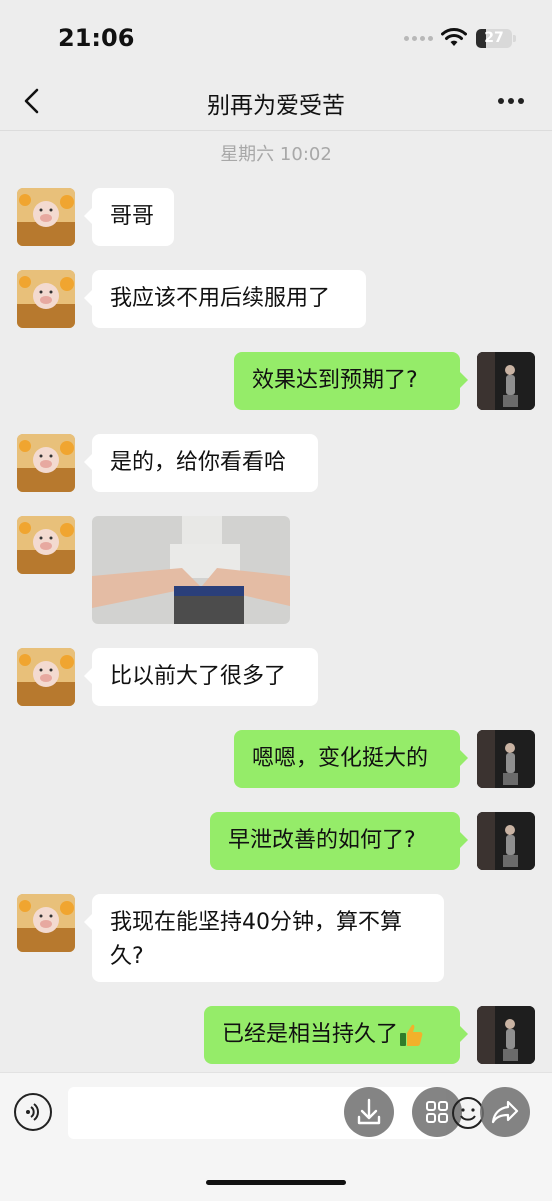  What do you see at coordinates (411, 1035) in the screenshot?
I see `thumbs-up-icon` at bounding box center [411, 1035].